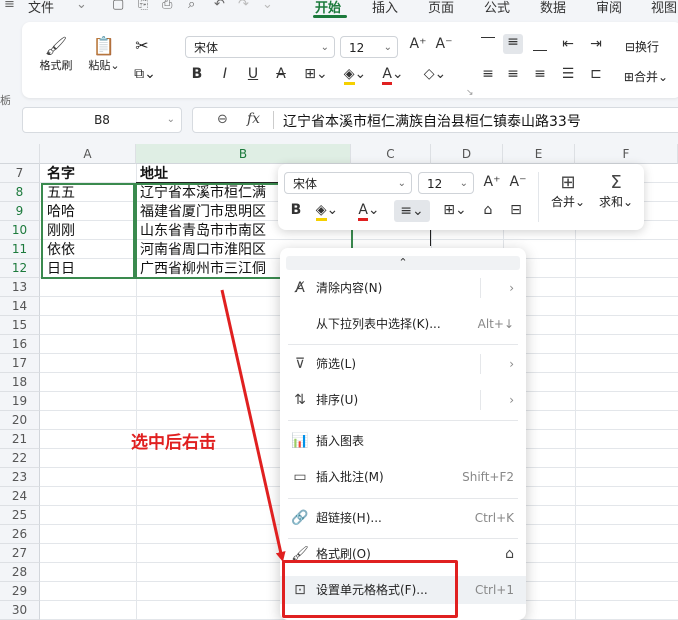  Describe the element at coordinates (370, 589) in the screenshot. I see `annotation-highlight-box` at that location.